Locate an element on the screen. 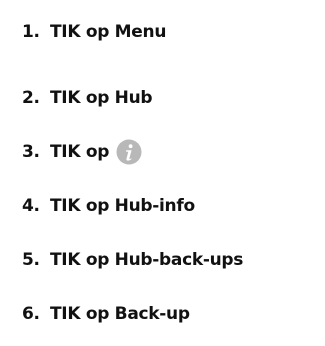  step-number: 2. is located at coordinates (31, 98).